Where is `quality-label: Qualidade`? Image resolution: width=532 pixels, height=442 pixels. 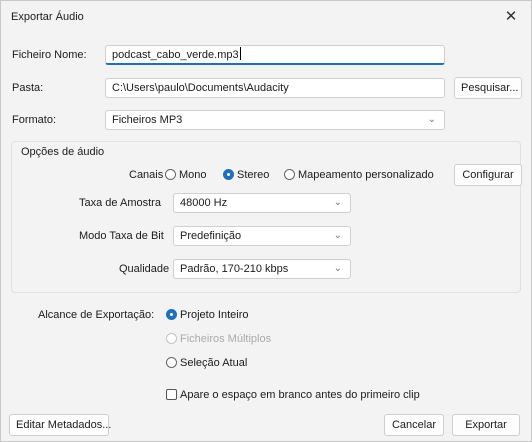
quality-label: Qualidade is located at coordinates (144, 269).